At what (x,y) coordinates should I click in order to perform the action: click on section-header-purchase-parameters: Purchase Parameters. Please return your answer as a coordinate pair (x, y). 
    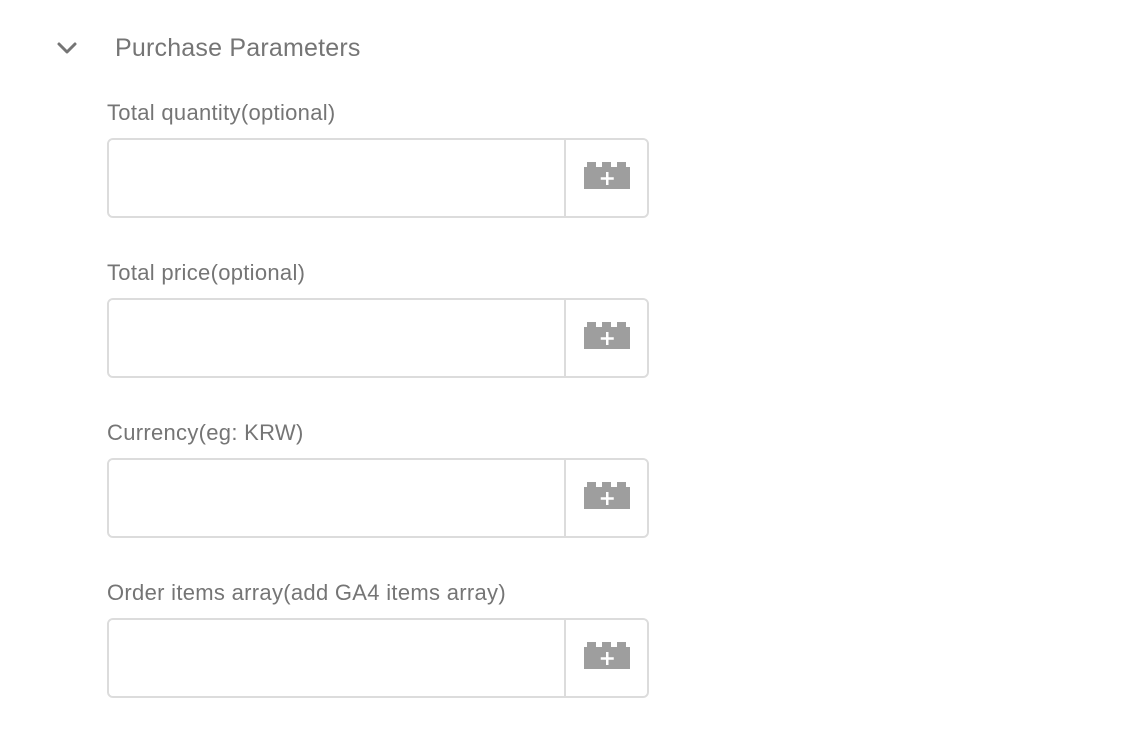
    Looking at the image, I should click on (207, 48).